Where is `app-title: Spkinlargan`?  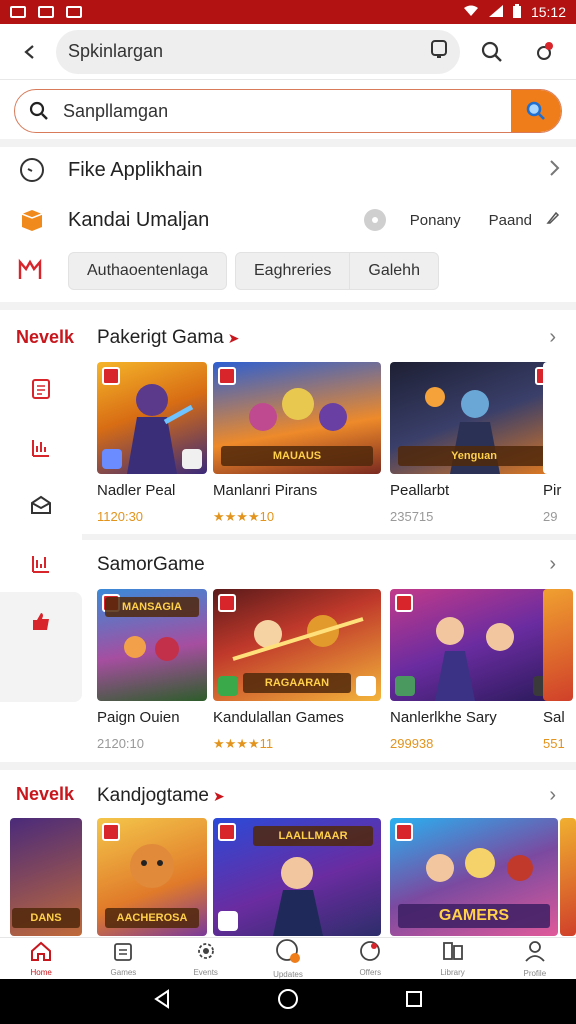 app-title: Spkinlargan is located at coordinates (116, 51).